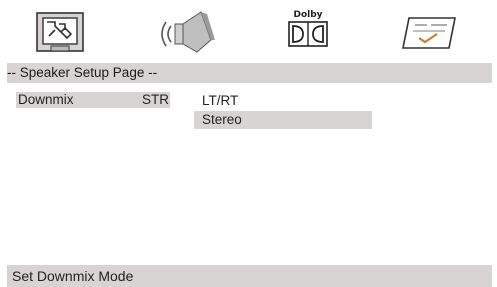  What do you see at coordinates (429, 33) in the screenshot?
I see `preference-icon` at bounding box center [429, 33].